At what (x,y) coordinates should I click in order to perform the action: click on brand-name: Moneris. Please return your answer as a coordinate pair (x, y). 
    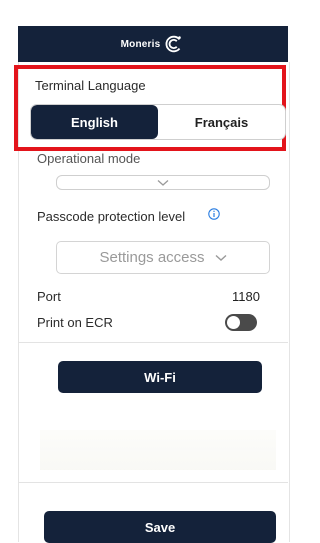
    Looking at the image, I should click on (140, 44).